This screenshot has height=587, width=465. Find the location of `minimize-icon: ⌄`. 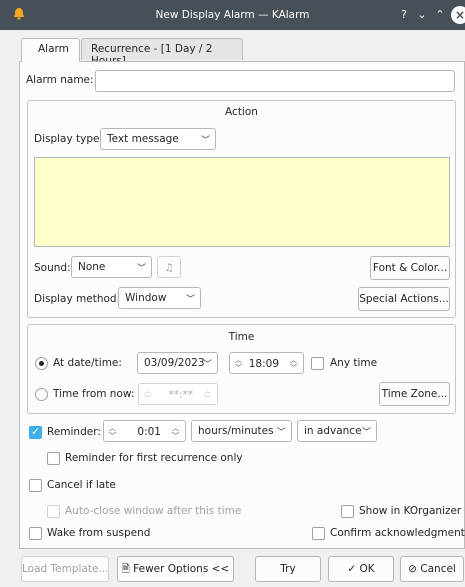

minimize-icon: ⌄ is located at coordinates (422, 15).